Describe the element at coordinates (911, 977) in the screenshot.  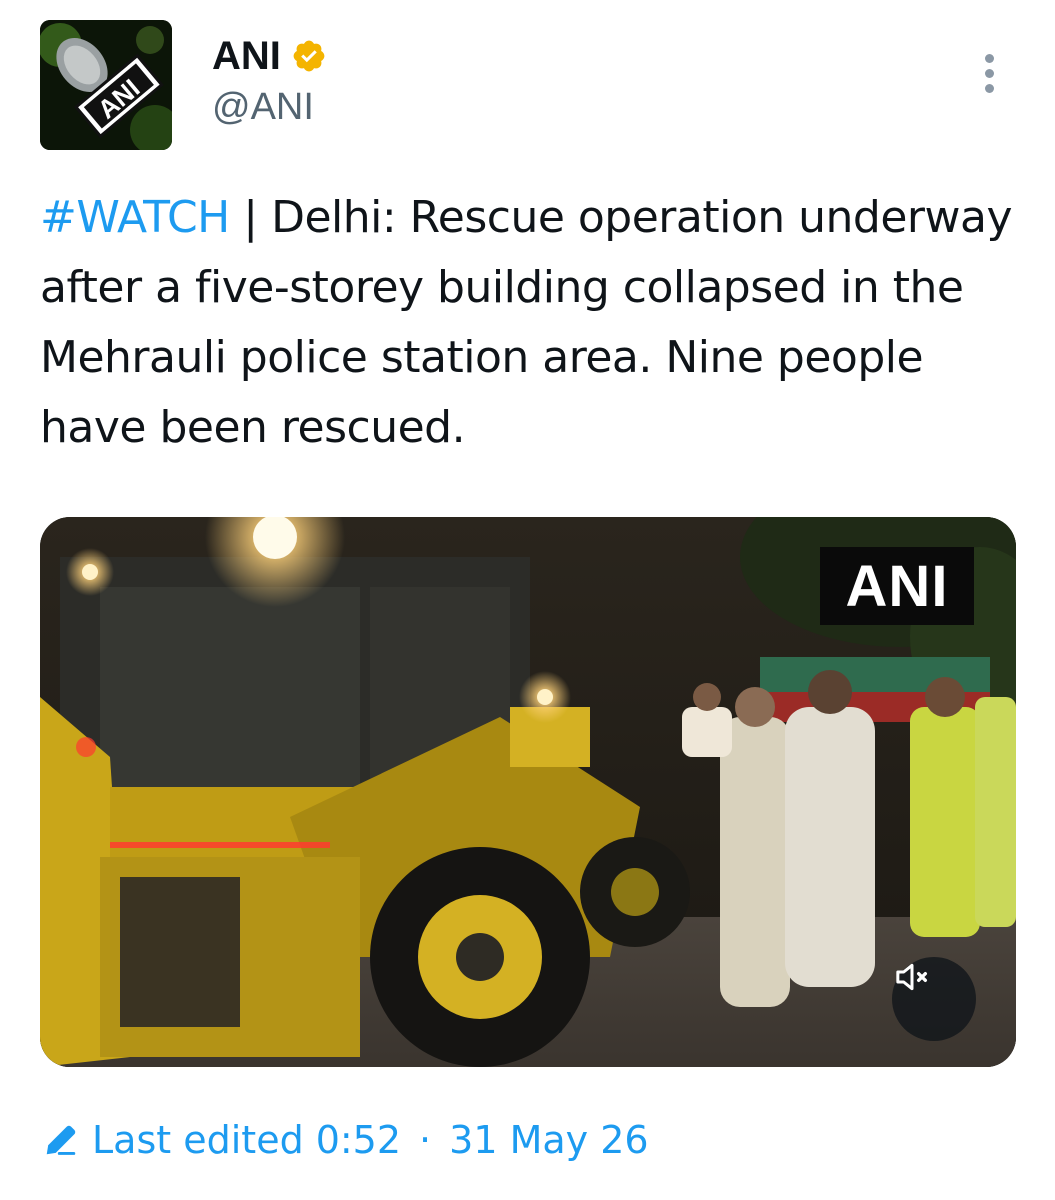
I see `speaker-muted-icon` at that location.